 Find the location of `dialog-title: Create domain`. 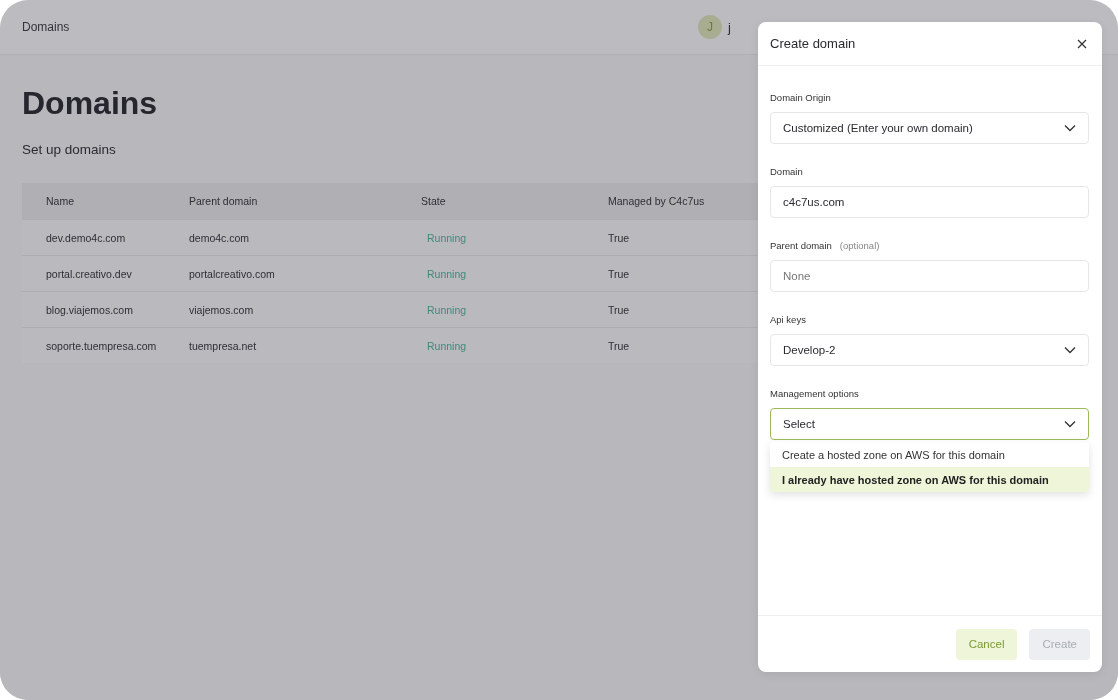

dialog-title: Create domain is located at coordinates (813, 43).